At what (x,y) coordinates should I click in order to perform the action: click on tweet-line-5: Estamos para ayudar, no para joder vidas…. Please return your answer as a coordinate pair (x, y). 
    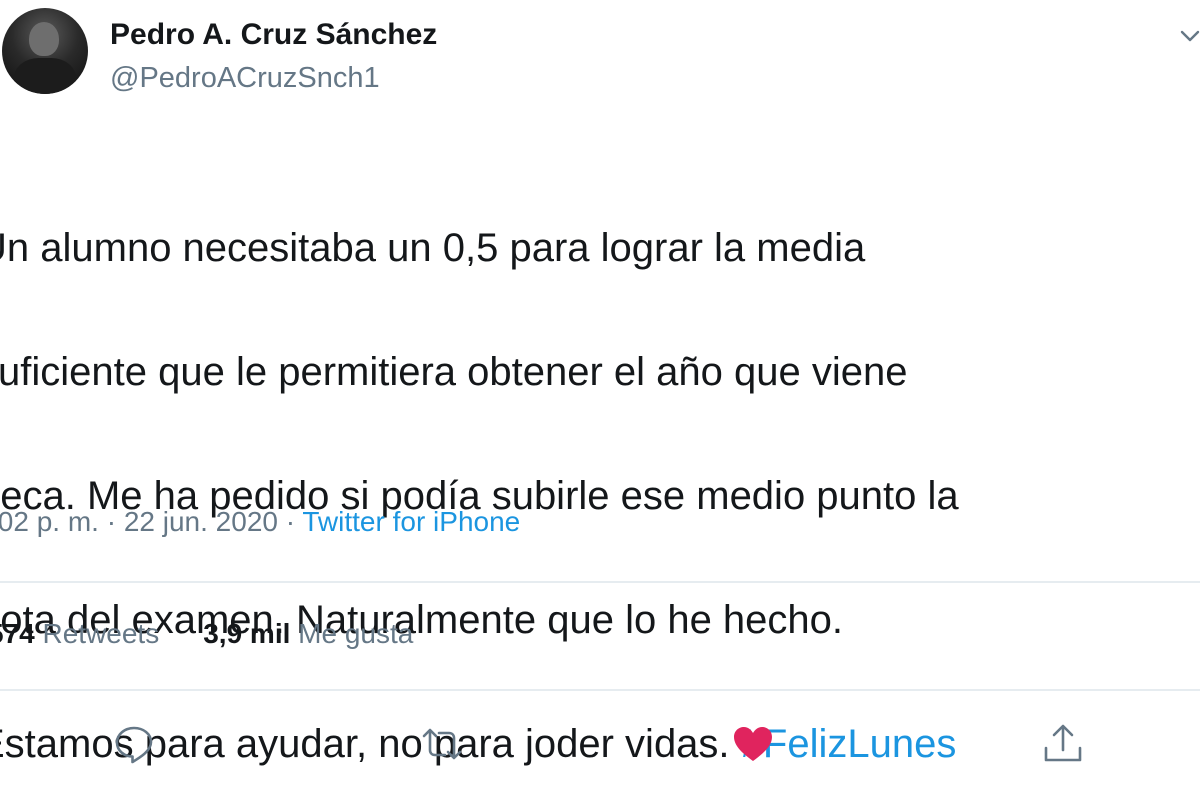
    Looking at the image, I should click on (600, 744).